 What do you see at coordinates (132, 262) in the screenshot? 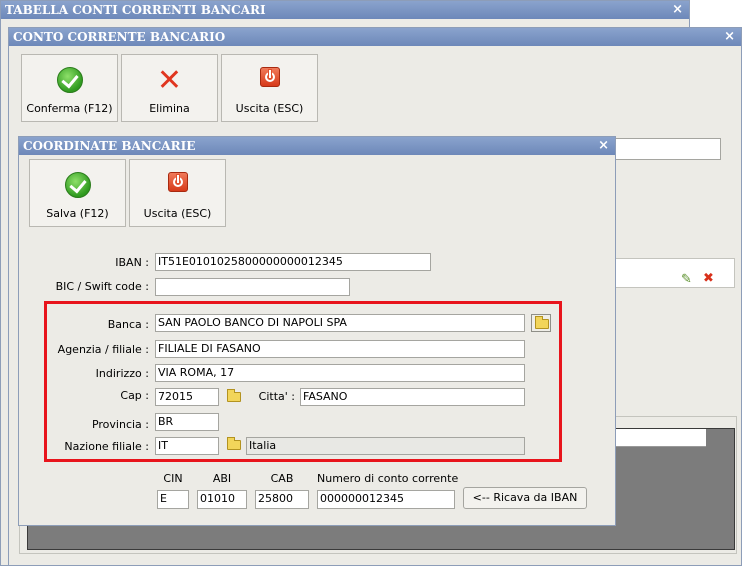
I see `iban-label: IBAN :` at bounding box center [132, 262].